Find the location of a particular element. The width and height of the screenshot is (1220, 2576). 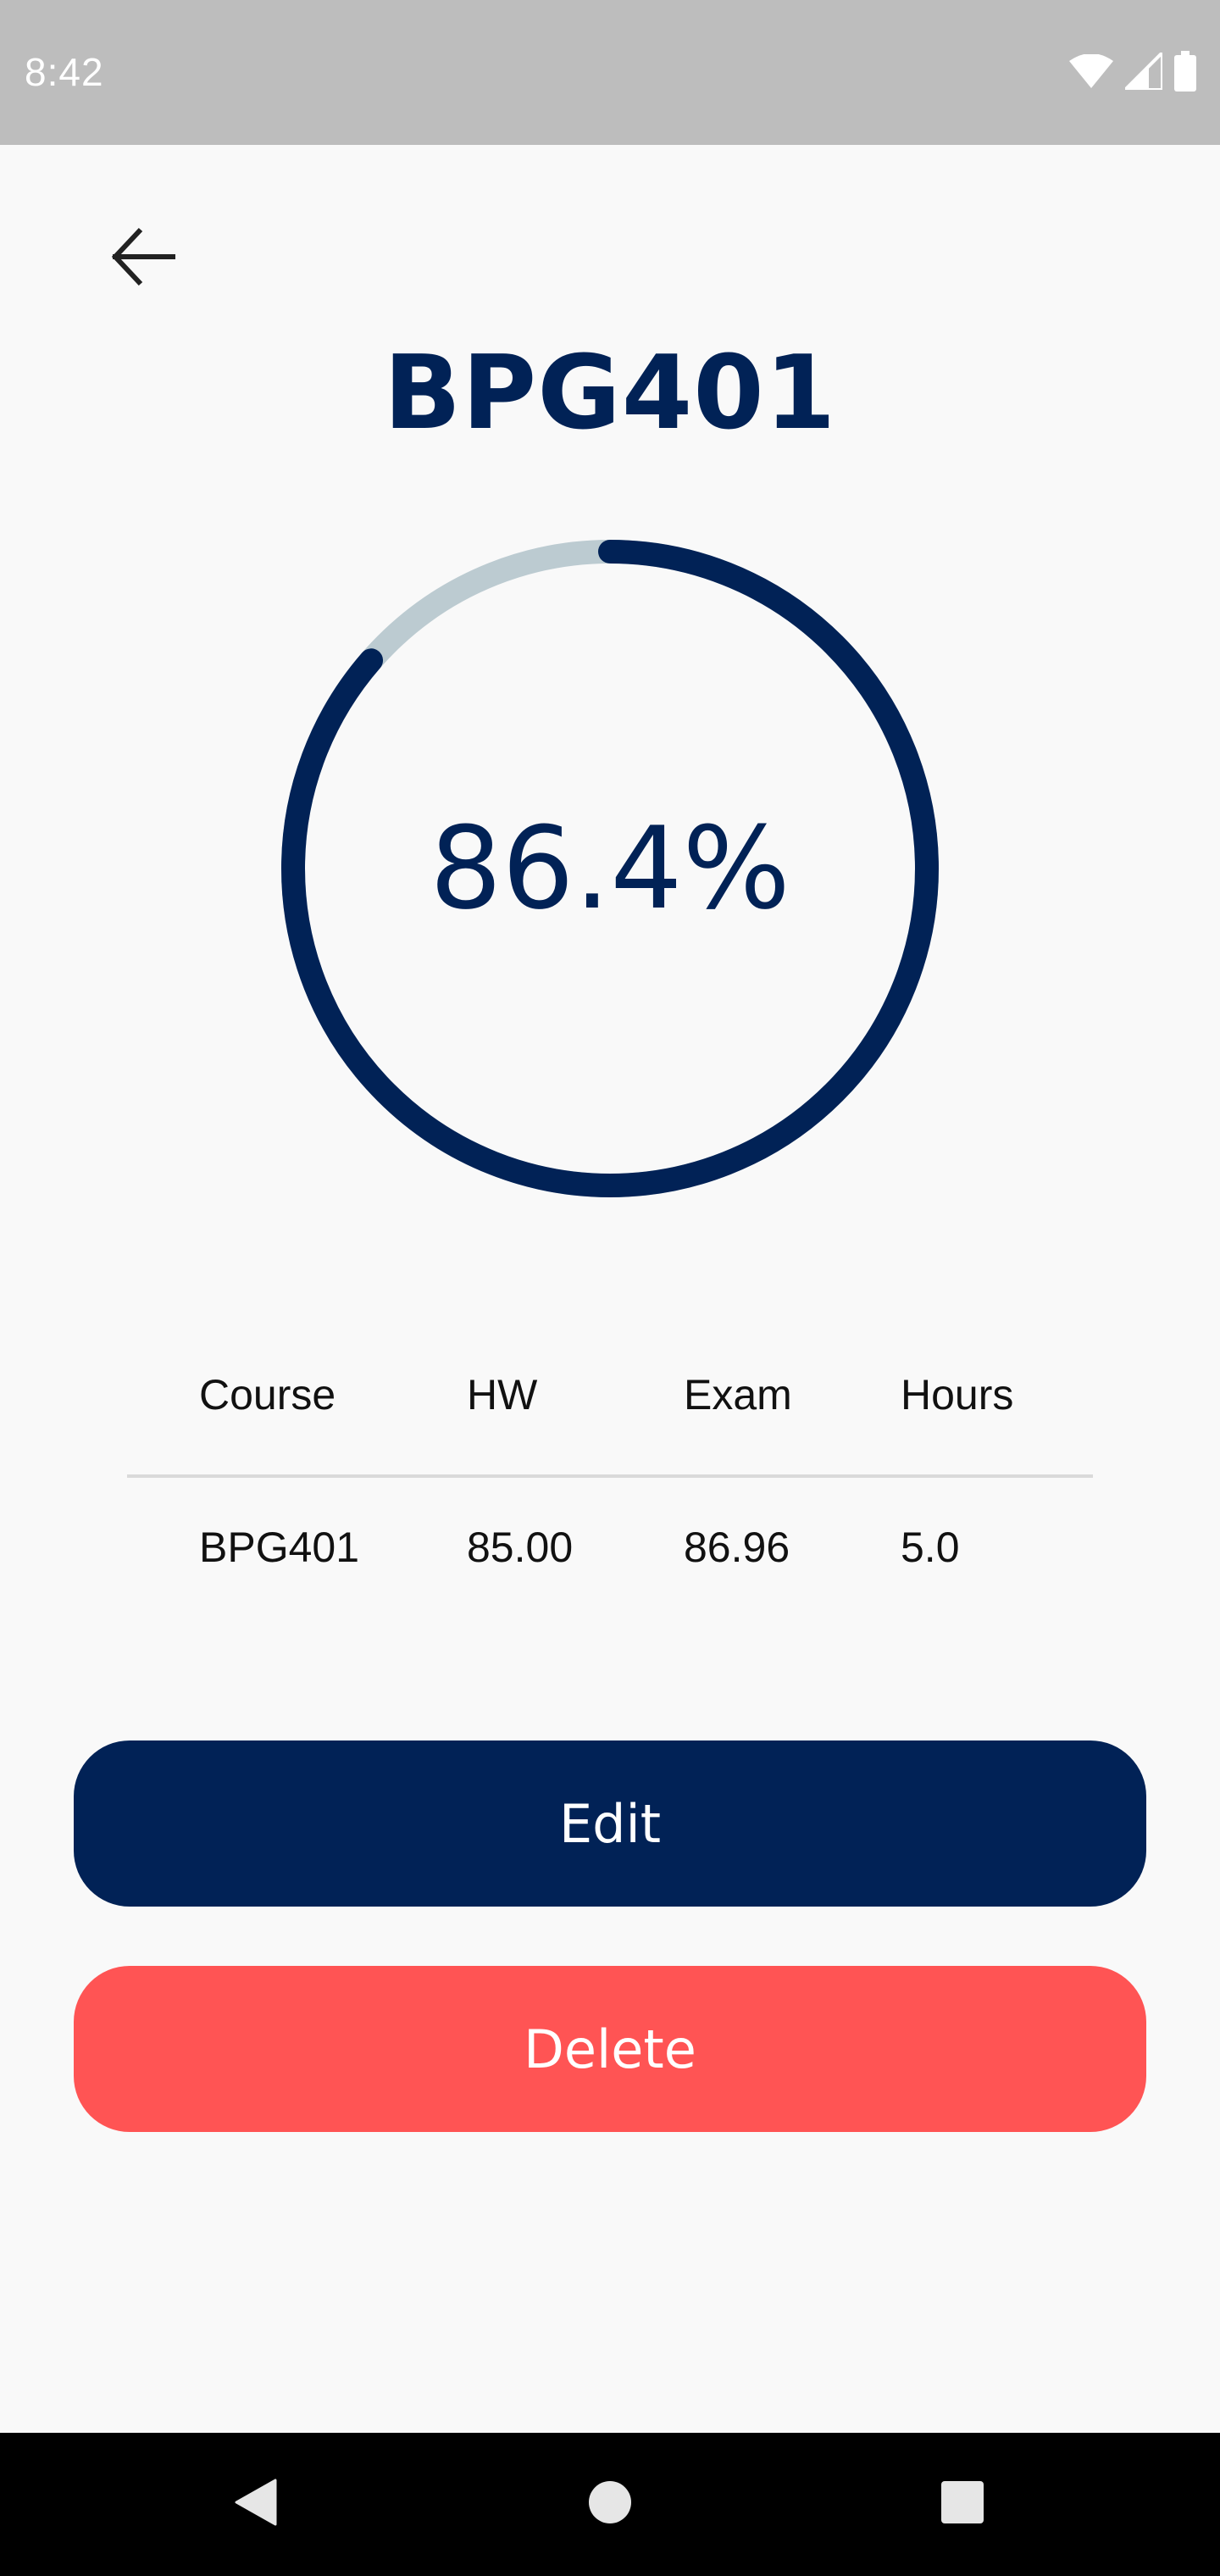

cell-course: BPG401 is located at coordinates (279, 1547).